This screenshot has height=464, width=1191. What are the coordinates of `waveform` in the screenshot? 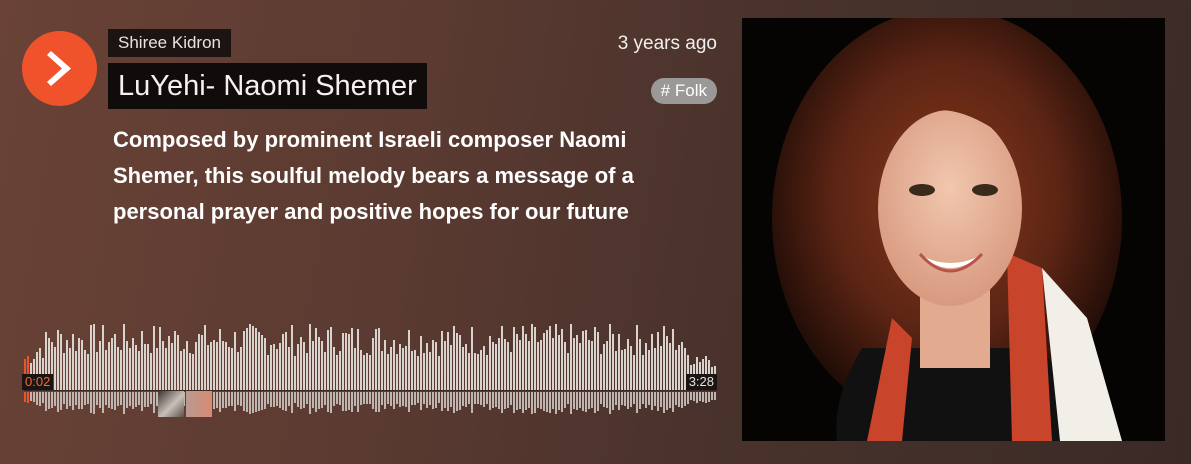 It's located at (370, 362).